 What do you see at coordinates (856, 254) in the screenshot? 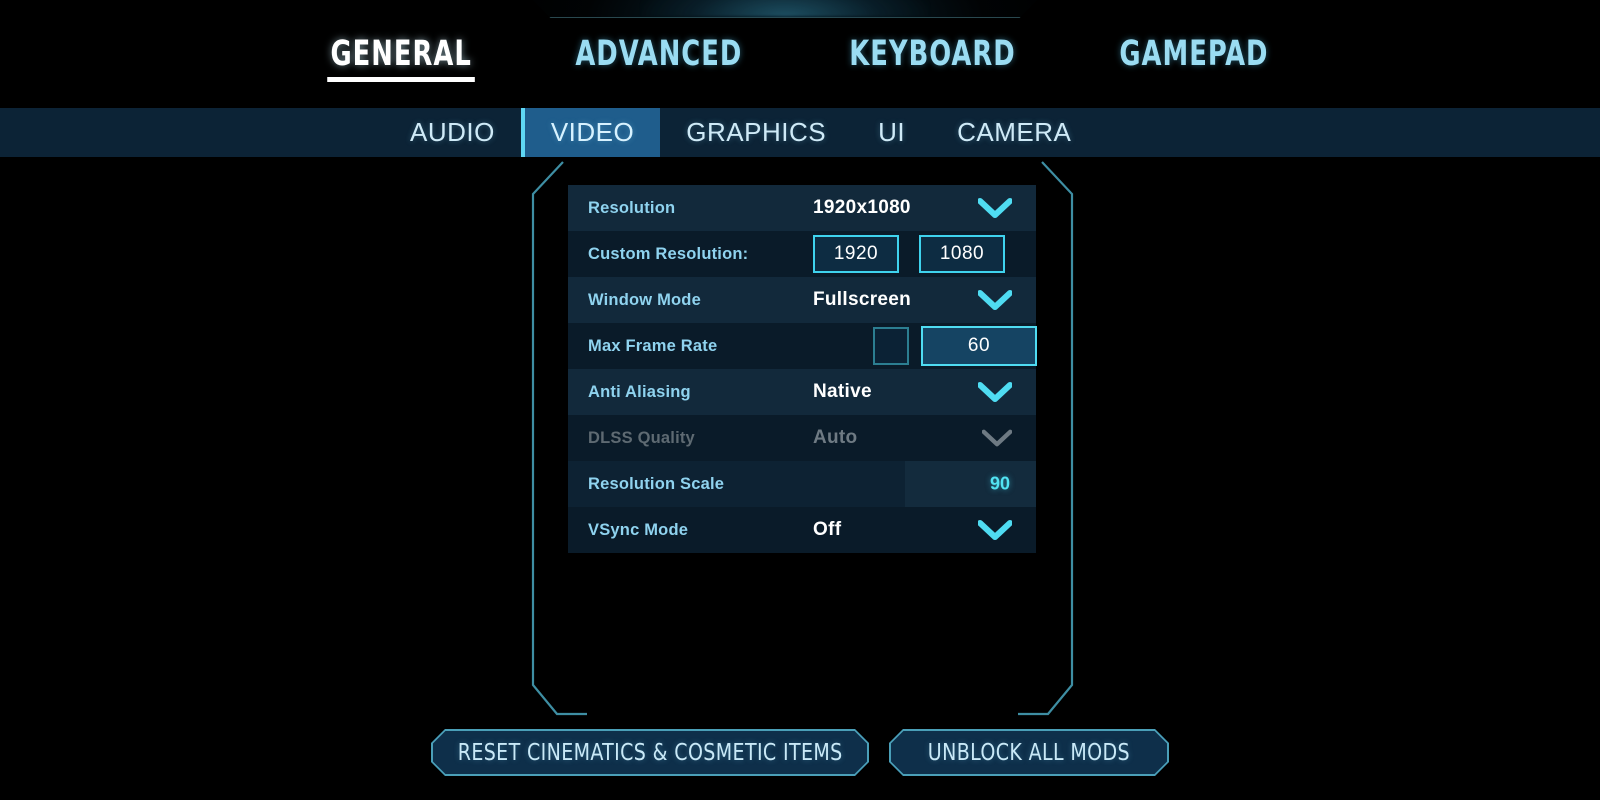
I see `custom-resolution-width-input: 1920` at bounding box center [856, 254].